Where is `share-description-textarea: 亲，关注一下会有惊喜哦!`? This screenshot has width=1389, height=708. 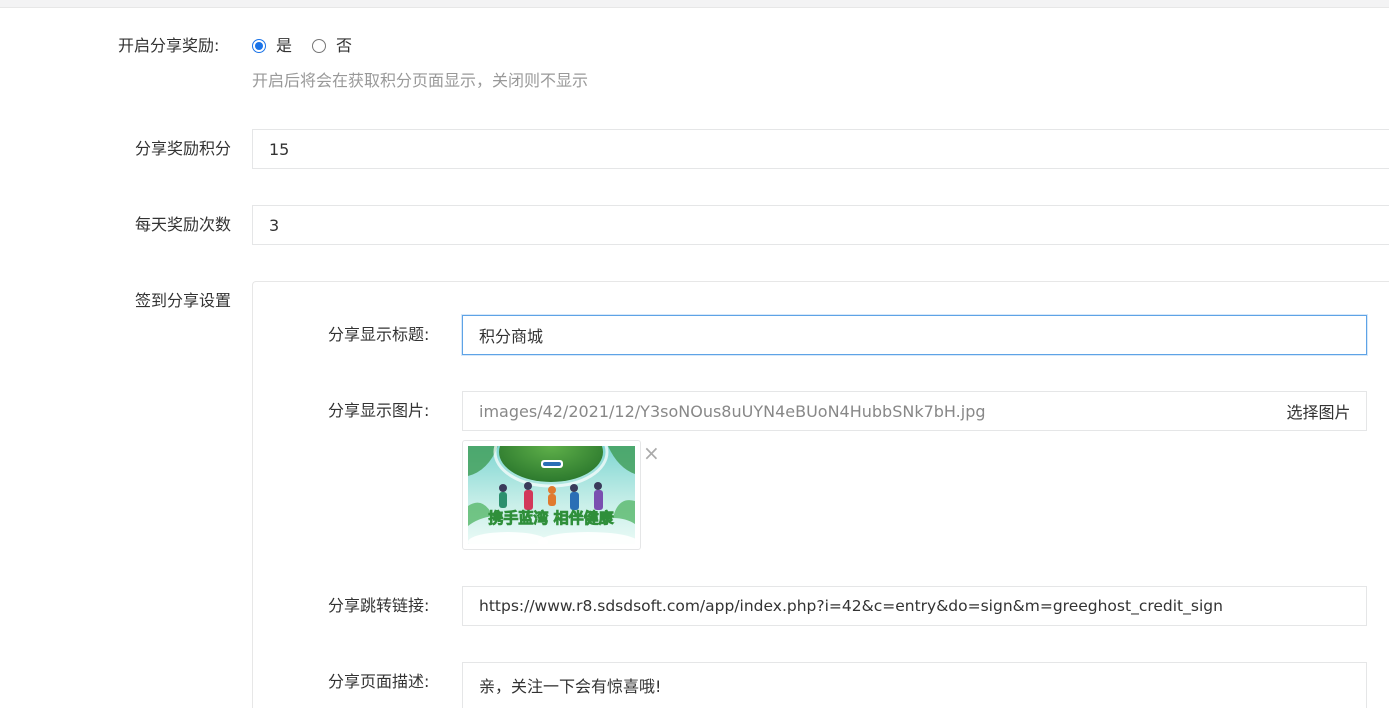
share-description-textarea: 亲，关注一下会有惊喜哦! is located at coordinates (914, 685).